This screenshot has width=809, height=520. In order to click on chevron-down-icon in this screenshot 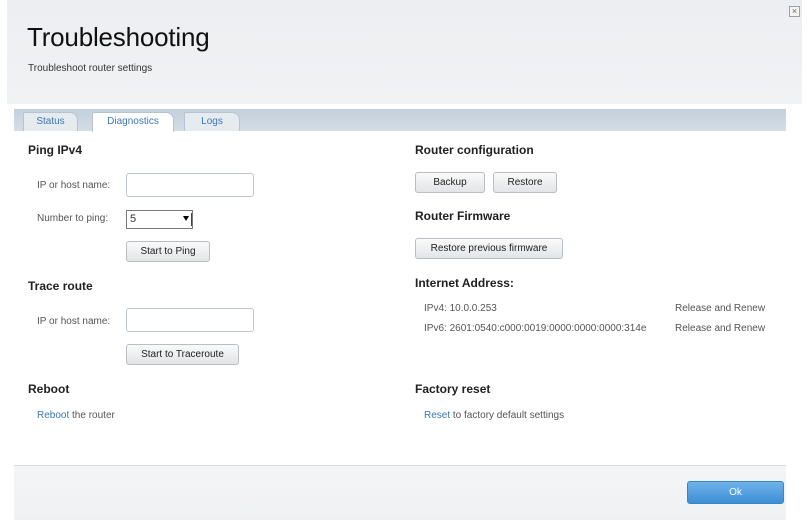, I will do `click(186, 218)`.